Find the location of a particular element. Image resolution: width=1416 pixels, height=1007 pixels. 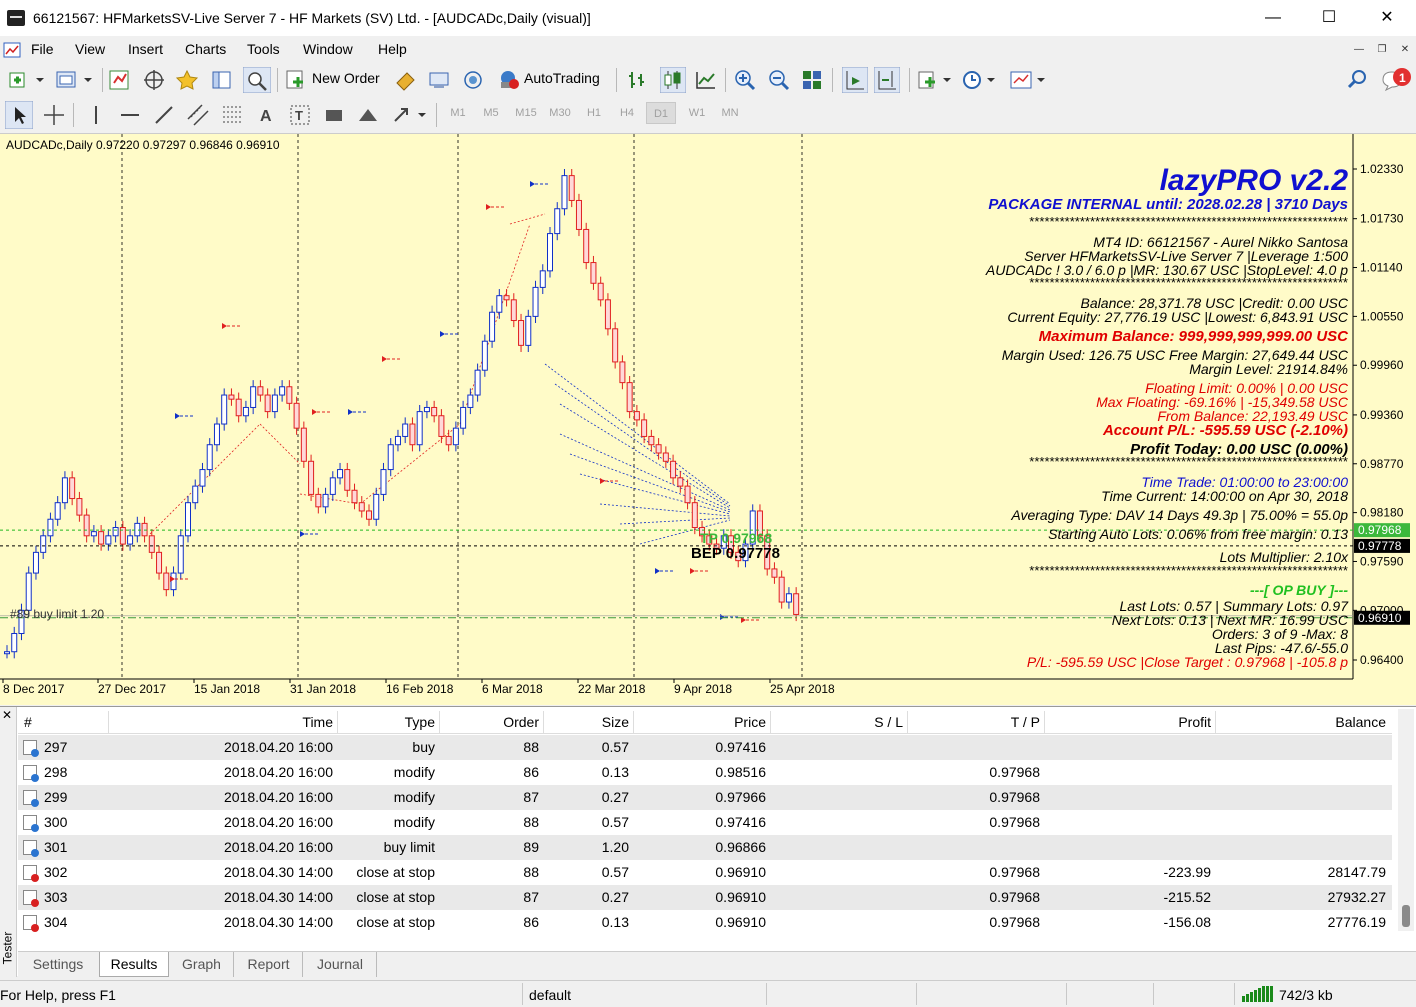

scrollbar-thumb is located at coordinates (1406, 916).